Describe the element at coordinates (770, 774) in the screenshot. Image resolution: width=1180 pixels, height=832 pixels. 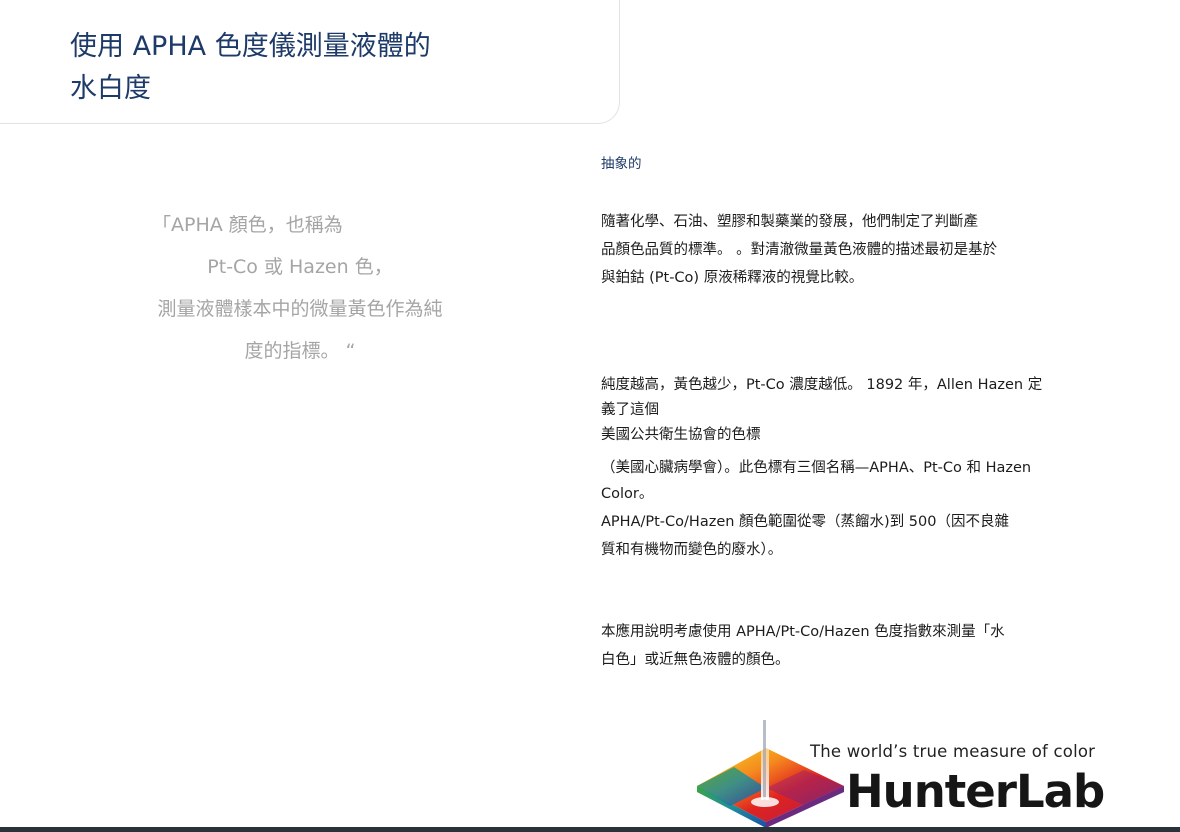
I see `color-diamond-icon` at that location.